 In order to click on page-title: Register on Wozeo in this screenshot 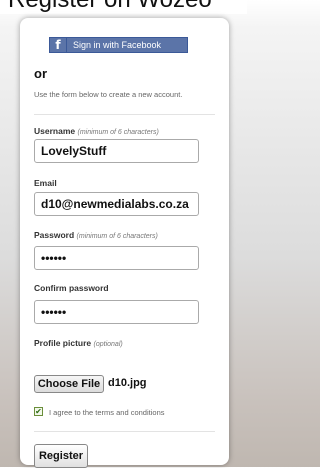, I will do `click(110, 7)`.